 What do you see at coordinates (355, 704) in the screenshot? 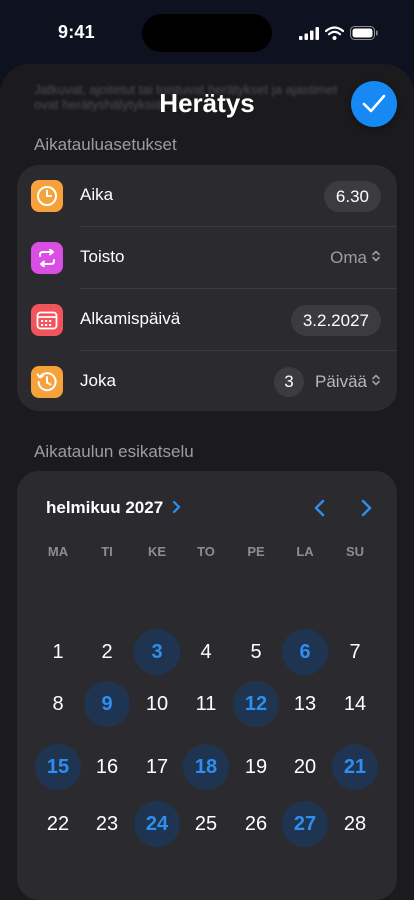
I see `calendar-day: 14` at bounding box center [355, 704].